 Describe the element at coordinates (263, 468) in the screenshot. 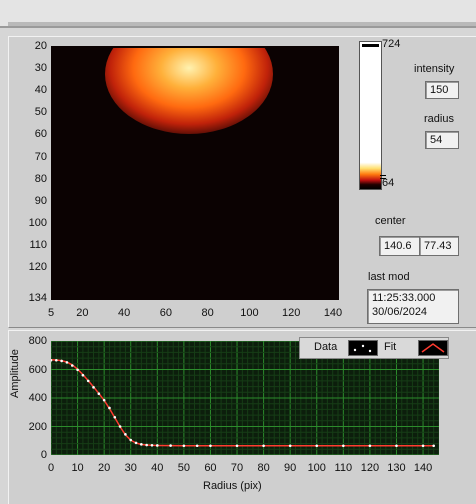

I see `profile-x-tick-label: 80` at that location.